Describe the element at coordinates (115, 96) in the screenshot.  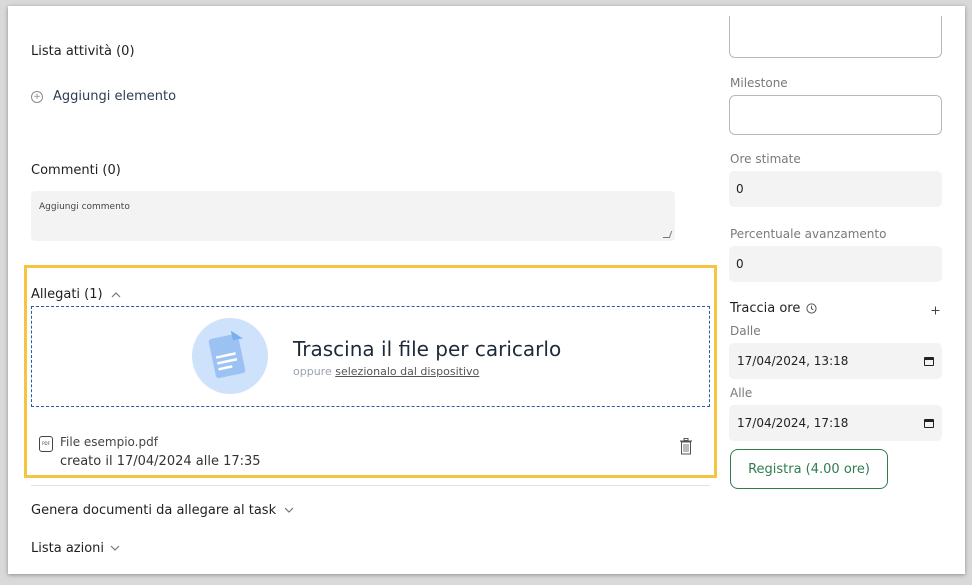
I see `add-activity-label: Aggiungi elemento` at that location.